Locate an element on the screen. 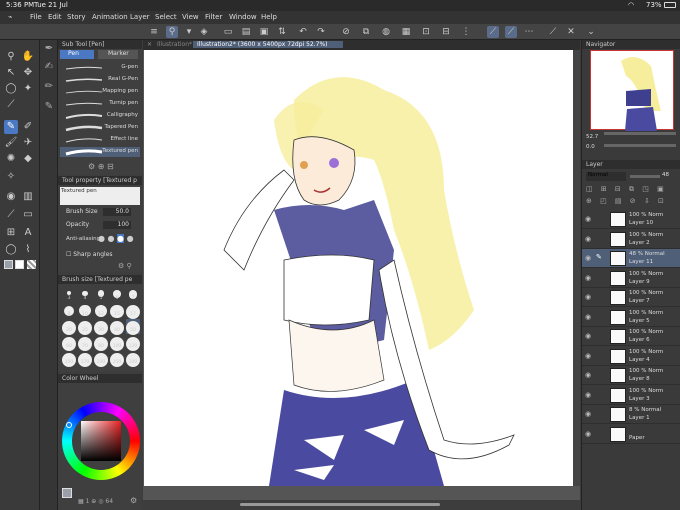  brush-size-cell: 12 is located at coordinates (101, 310).